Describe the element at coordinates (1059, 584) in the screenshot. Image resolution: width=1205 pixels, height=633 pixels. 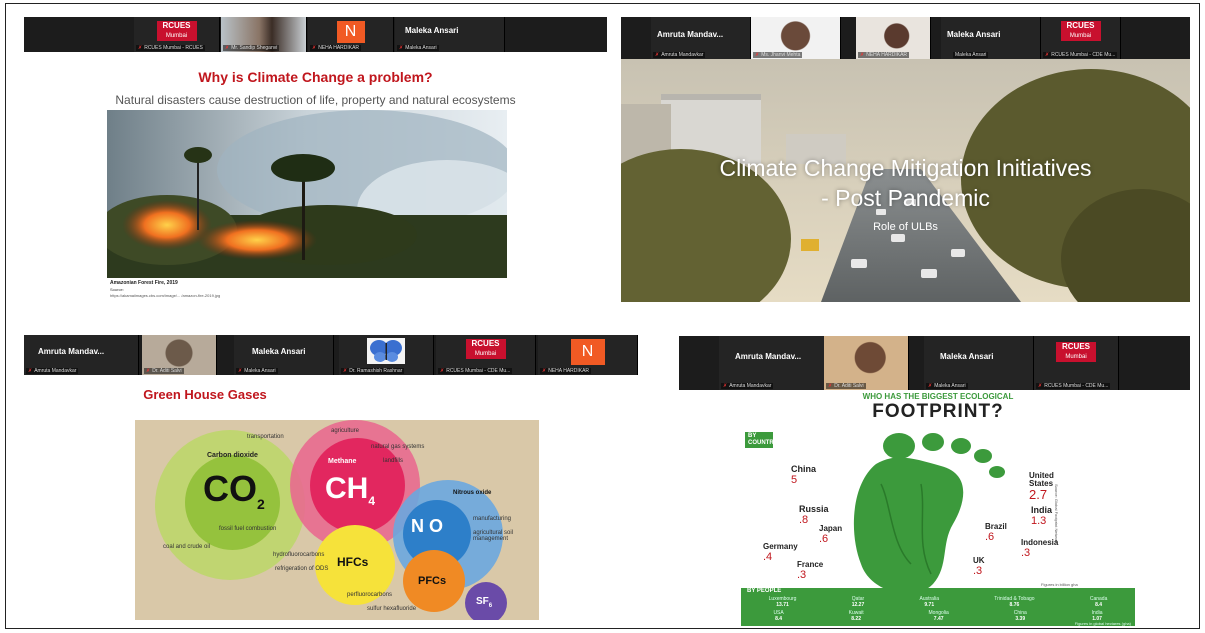
I see `figures-note: Figures in billion gha` at that location.